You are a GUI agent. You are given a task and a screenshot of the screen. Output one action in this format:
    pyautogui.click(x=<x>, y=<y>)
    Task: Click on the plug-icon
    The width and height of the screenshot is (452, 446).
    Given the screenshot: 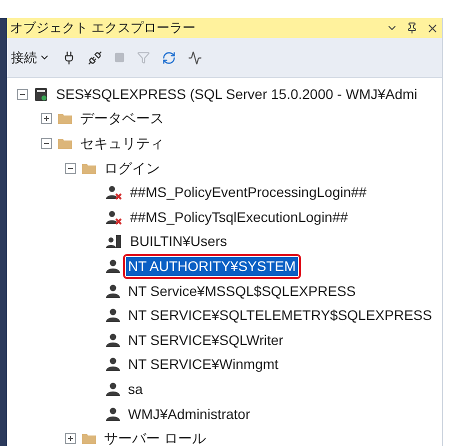 What is the action you would take?
    pyautogui.click(x=69, y=57)
    